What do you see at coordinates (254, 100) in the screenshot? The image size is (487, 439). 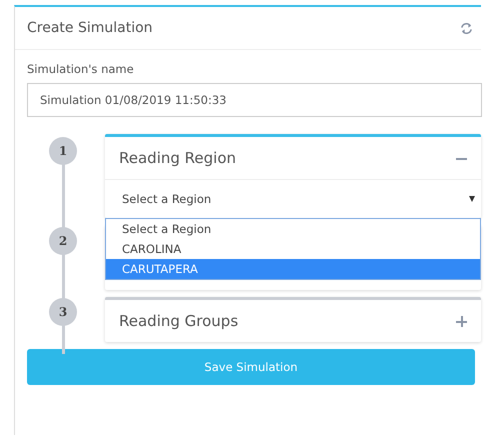 I see `name-field: Simulation 01/08/2019 11:50:33` at bounding box center [254, 100].